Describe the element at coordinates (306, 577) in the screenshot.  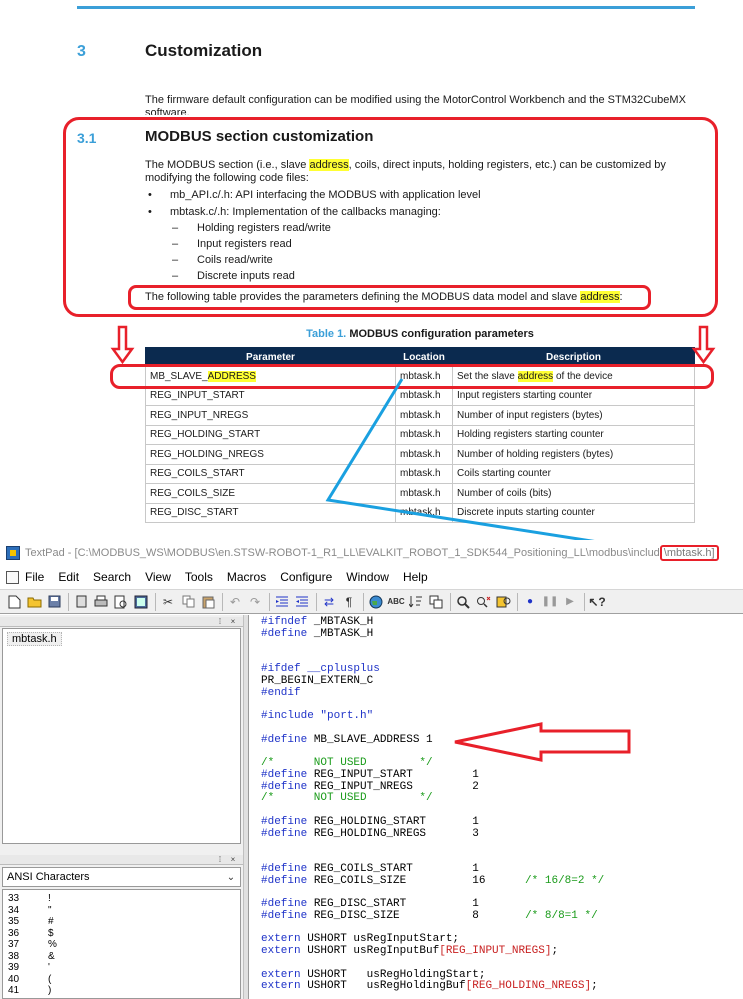
I see `menu-configure: Configure` at that location.